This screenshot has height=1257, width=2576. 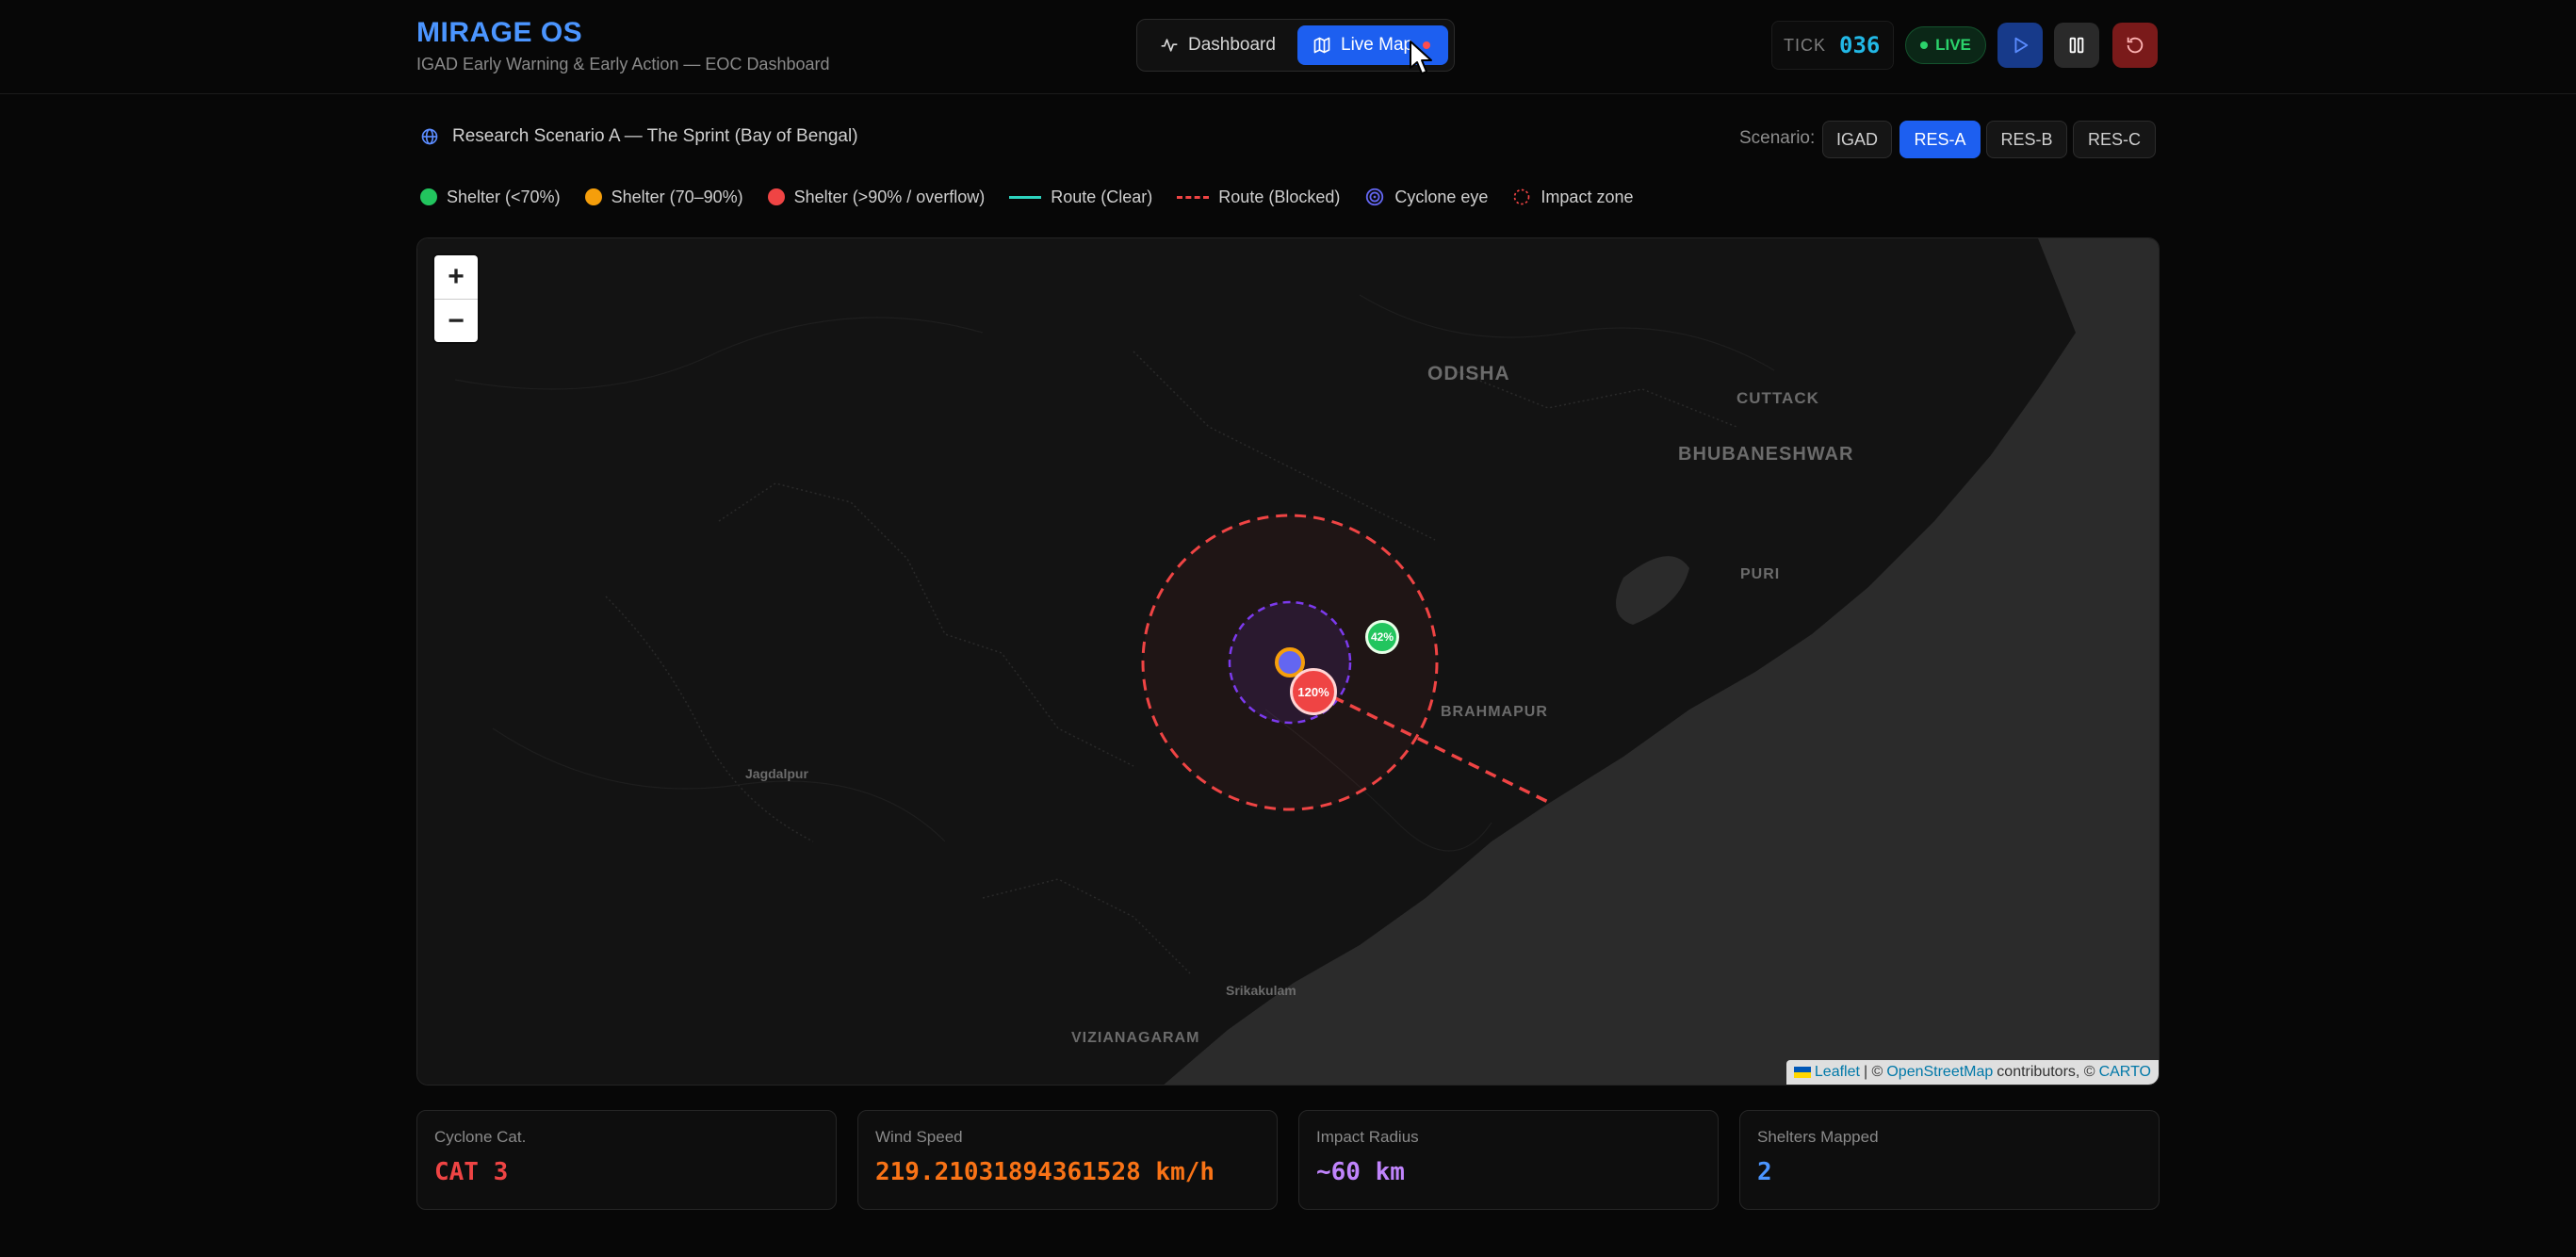 What do you see at coordinates (1818, 1137) in the screenshot?
I see `stat-label: Shelters Mapped` at bounding box center [1818, 1137].